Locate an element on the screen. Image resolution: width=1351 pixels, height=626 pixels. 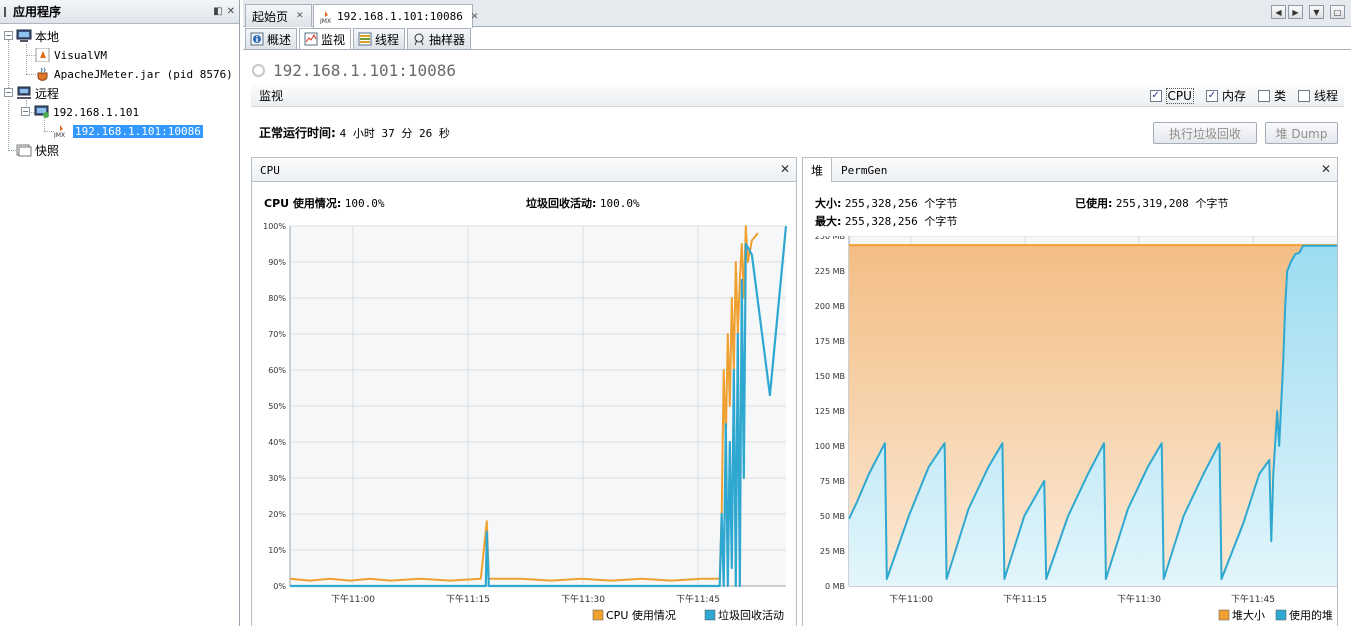
document-tabs: 起始页 ✕ JMX 192.168.1.101:10086 ✕ ◀ ▶ ▼ □ is located at coordinates (797, 14).